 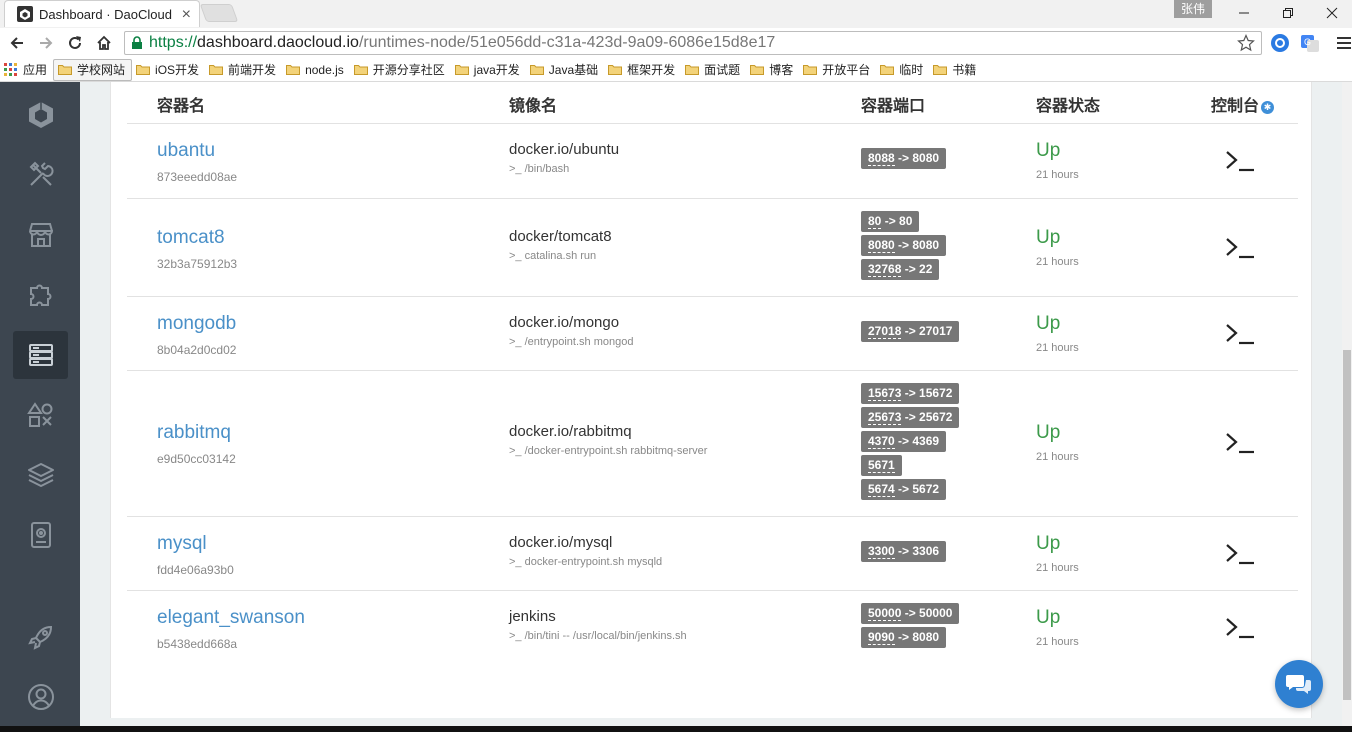 What do you see at coordinates (573, 70) in the screenshot?
I see `bookmark-label: Java基础` at bounding box center [573, 70].